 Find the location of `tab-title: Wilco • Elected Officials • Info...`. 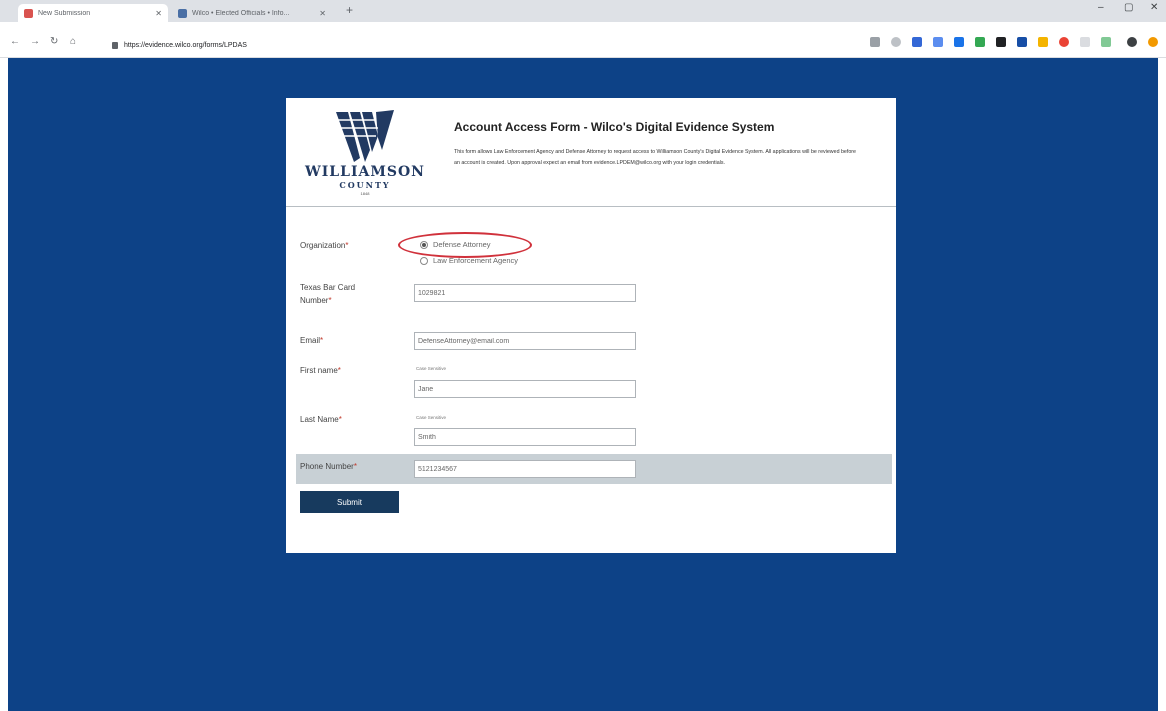

tab-title: Wilco • Elected Officials • Info... is located at coordinates (241, 13).